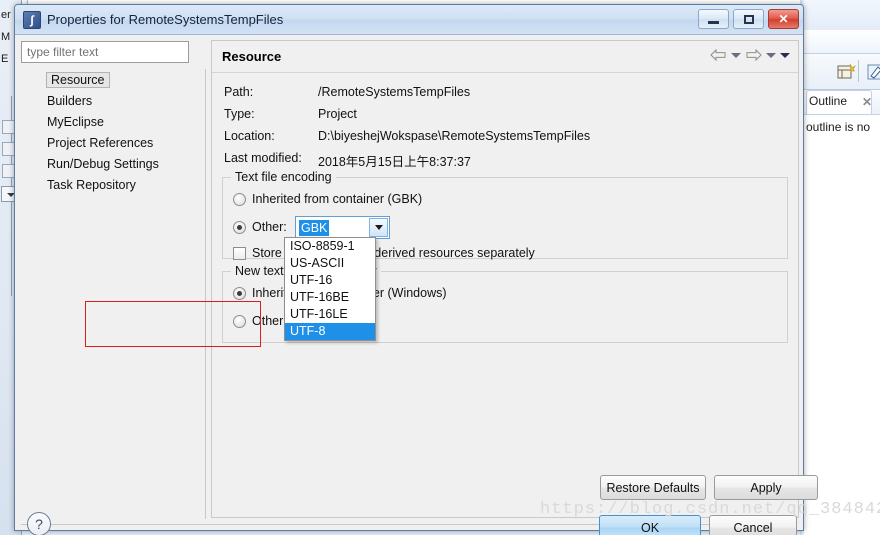 The height and width of the screenshot is (535, 880). I want to click on outline-tab-label: Outline, so click(828, 101).